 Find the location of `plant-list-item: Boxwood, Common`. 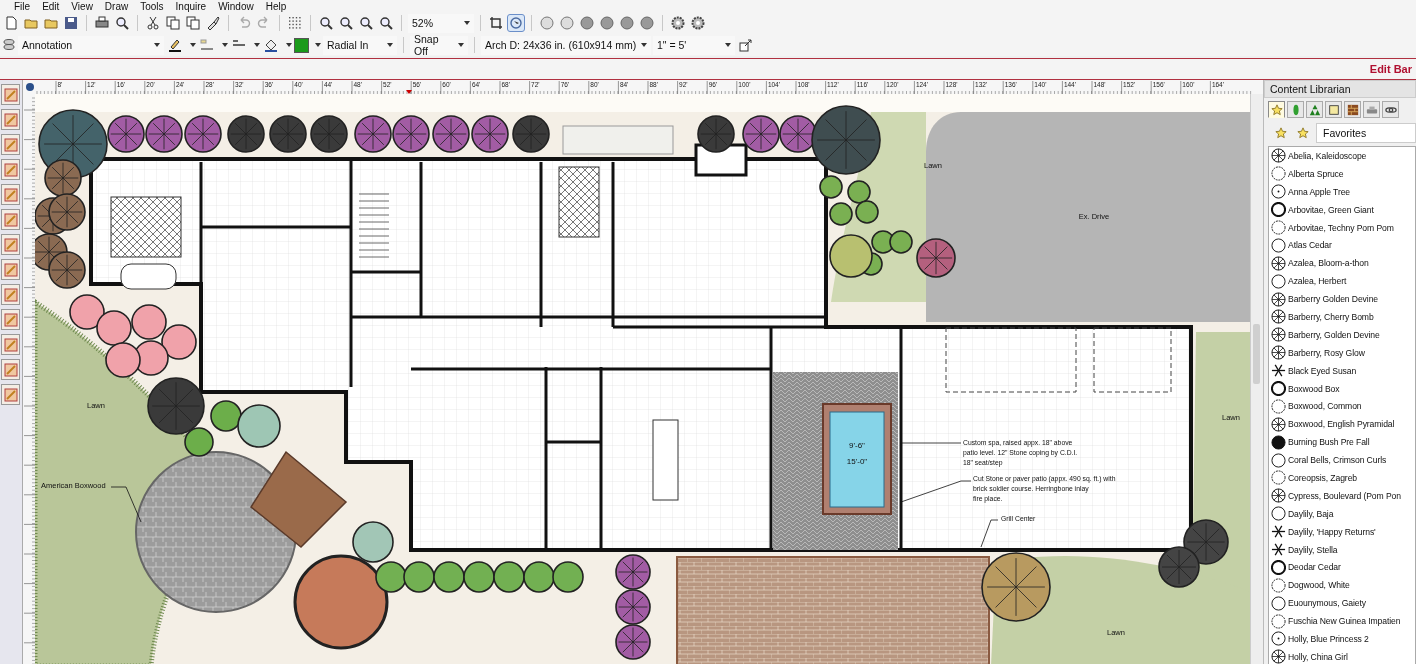

plant-list-item: Boxwood, Common is located at coordinates (1342, 406).